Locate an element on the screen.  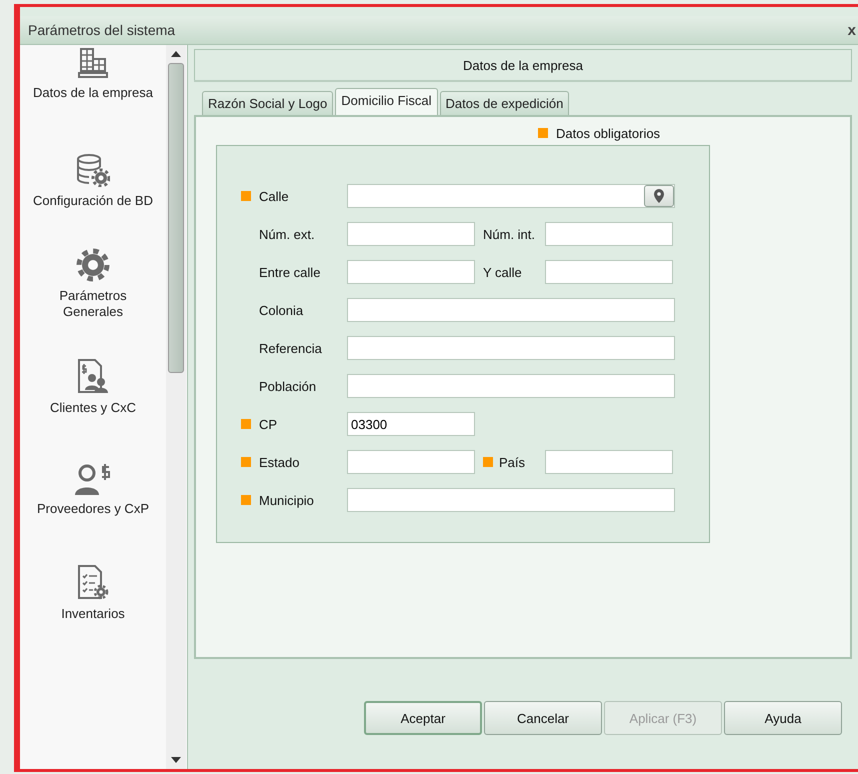
tab: Domicilio Fiscal is located at coordinates (386, 101).